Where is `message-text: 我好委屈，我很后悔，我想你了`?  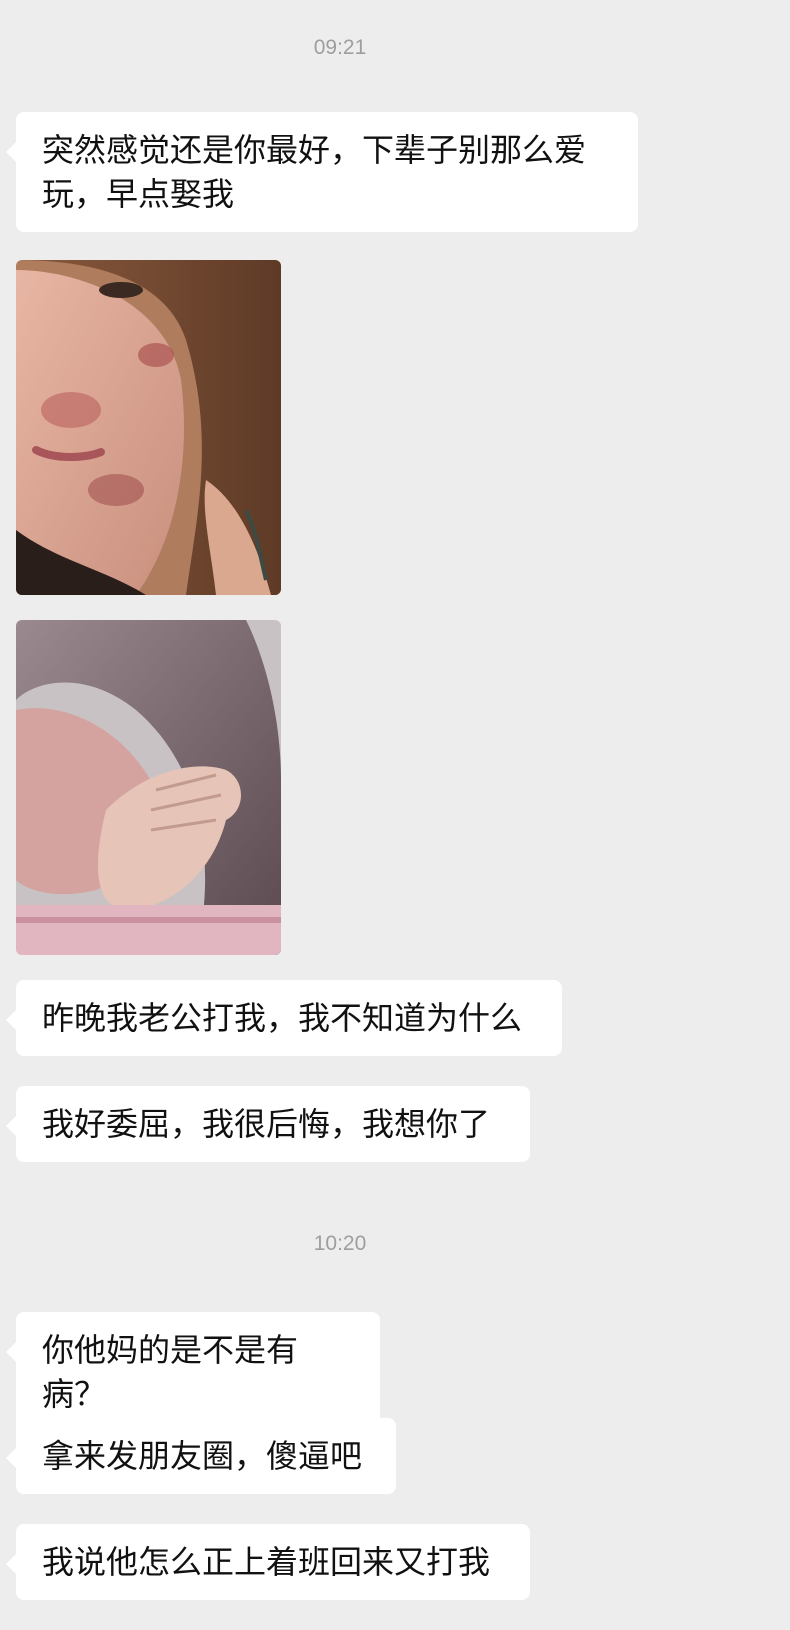
message-text: 我好委屈，我很后悔，我想你了 is located at coordinates (266, 1124).